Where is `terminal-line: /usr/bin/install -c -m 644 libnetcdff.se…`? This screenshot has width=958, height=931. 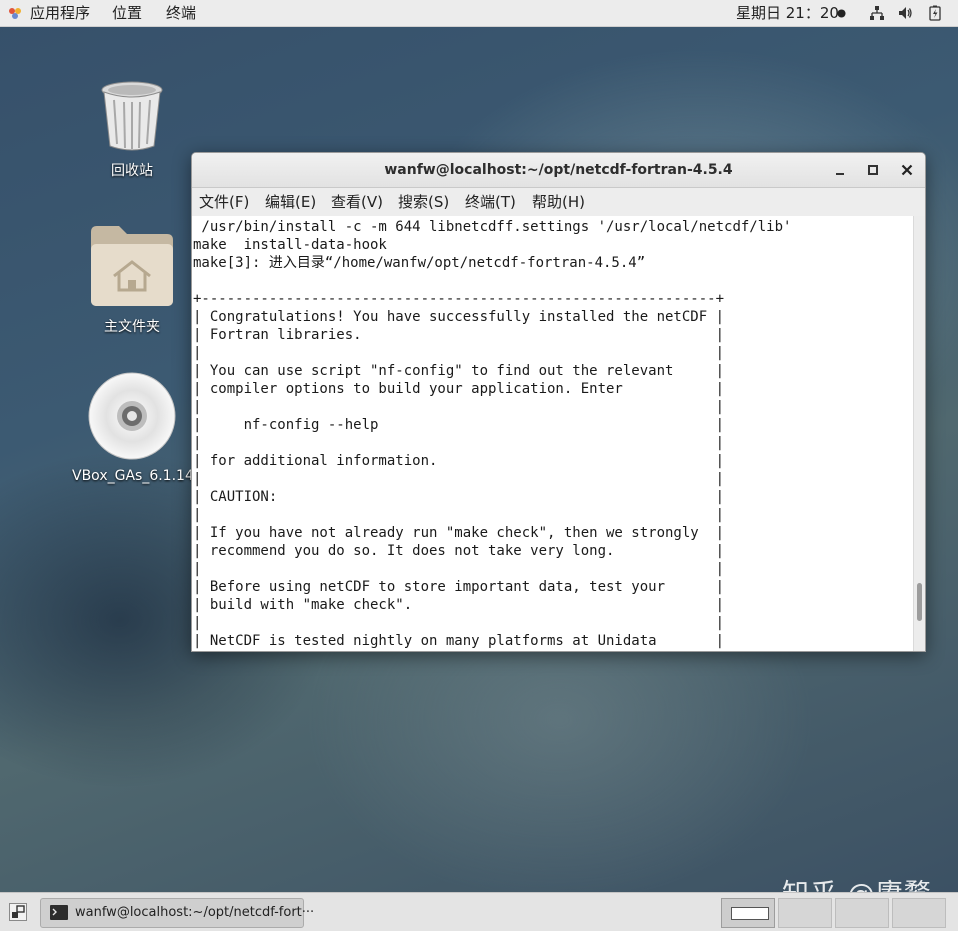 terminal-line: /usr/bin/install -c -m 644 libnetcdff.se… is located at coordinates (492, 227).